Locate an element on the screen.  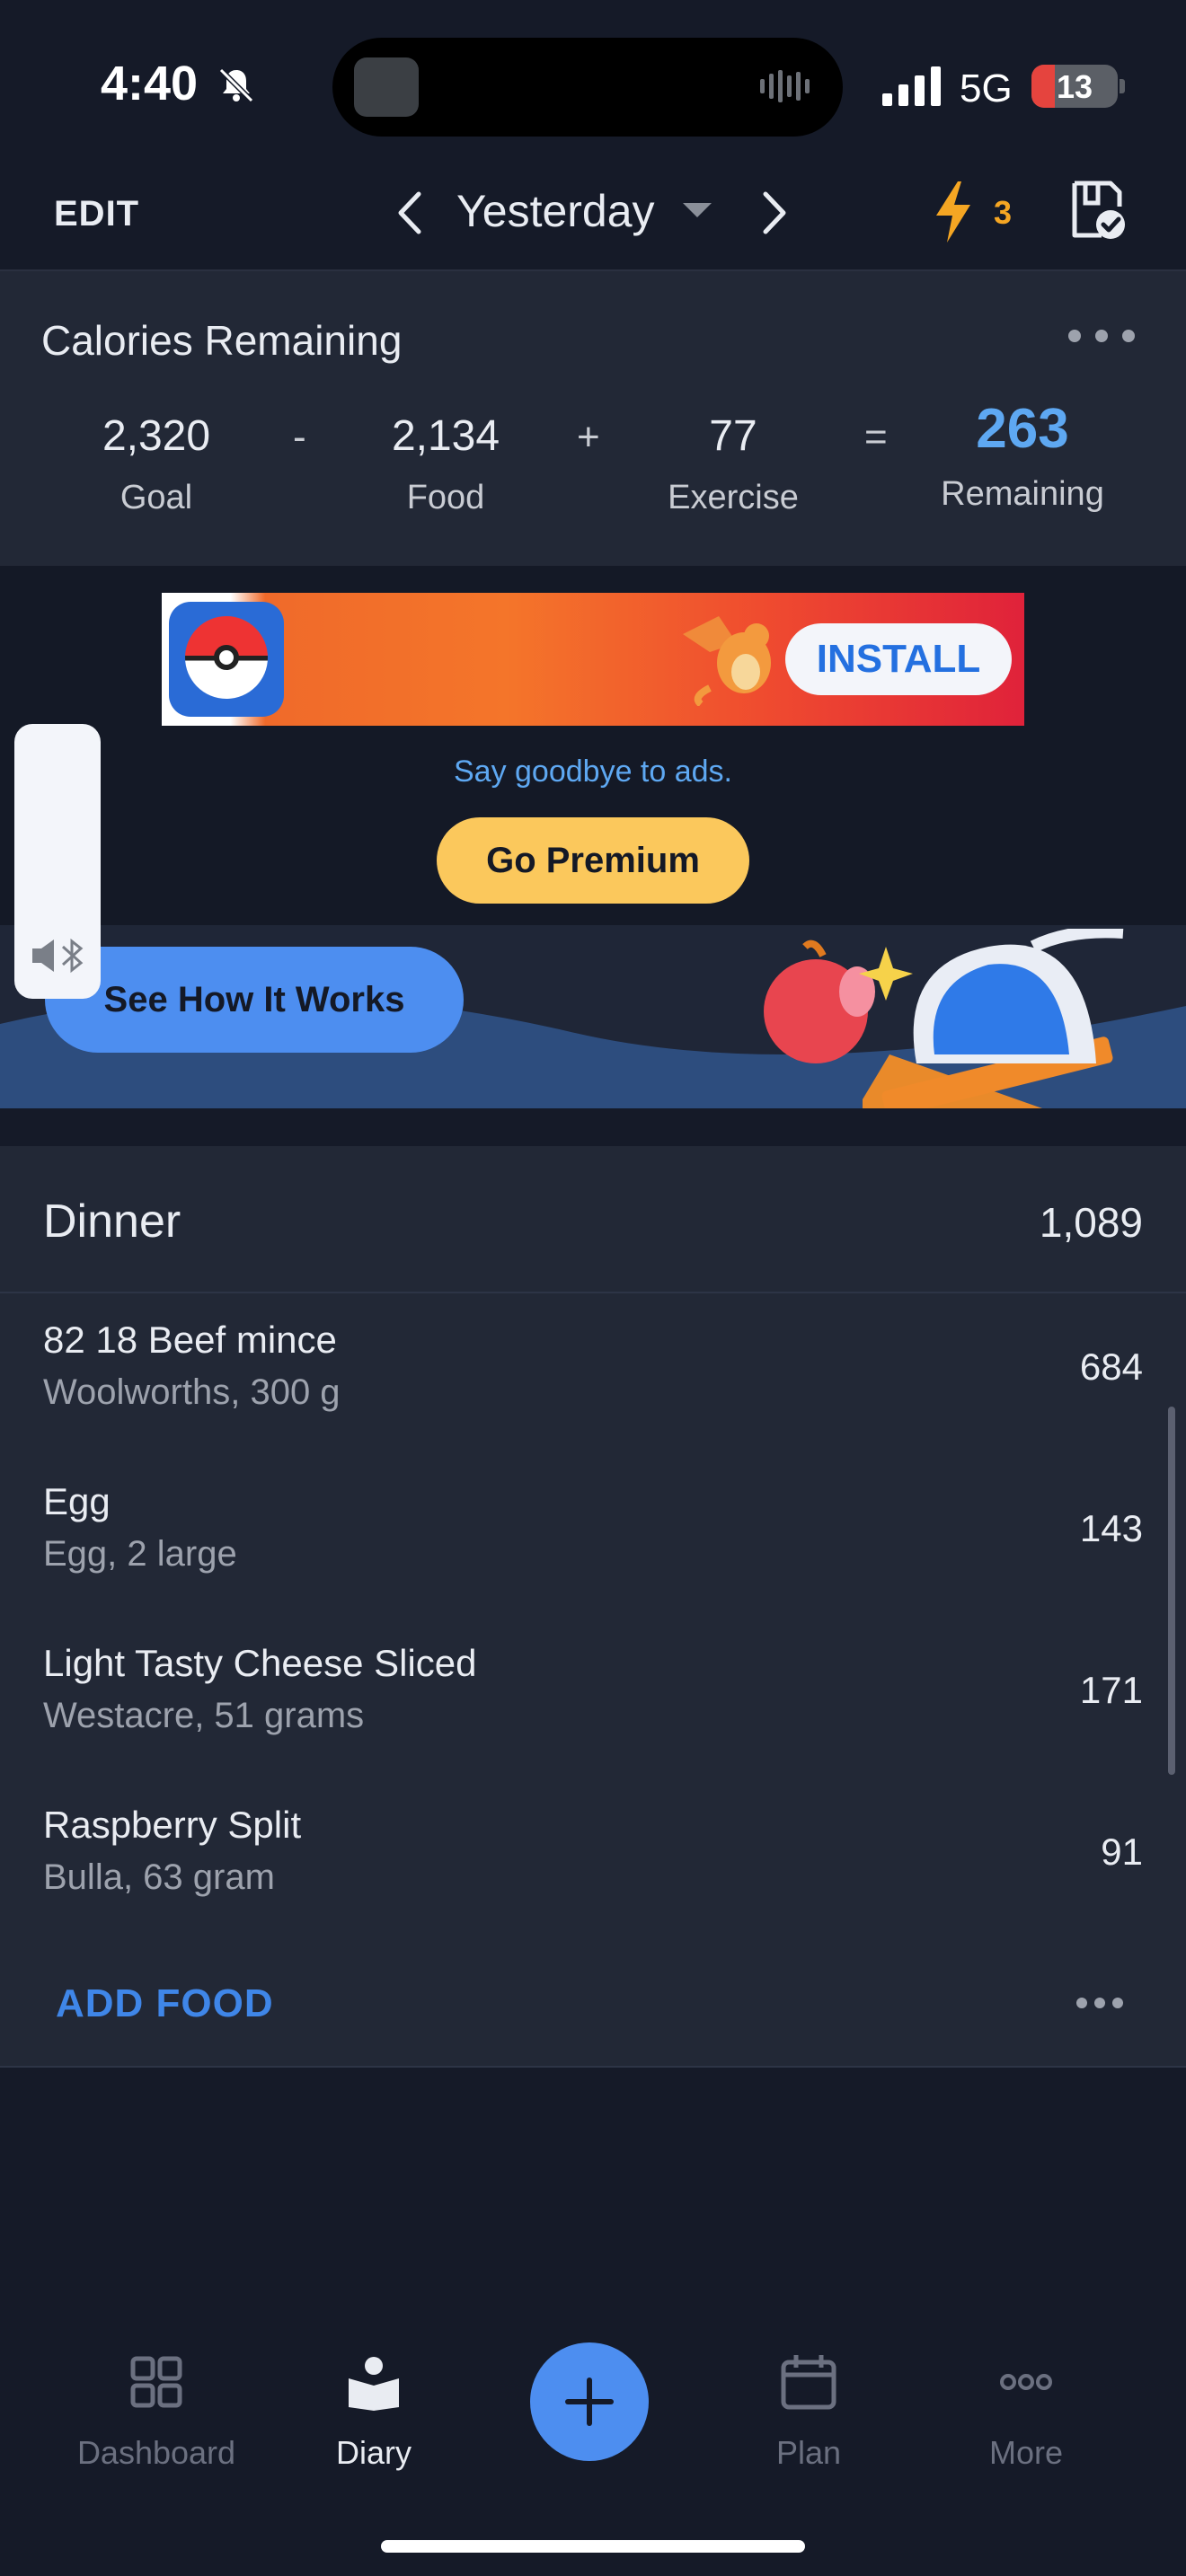
food-detail: Woolworths, 300 g is located at coordinates (192, 1392).